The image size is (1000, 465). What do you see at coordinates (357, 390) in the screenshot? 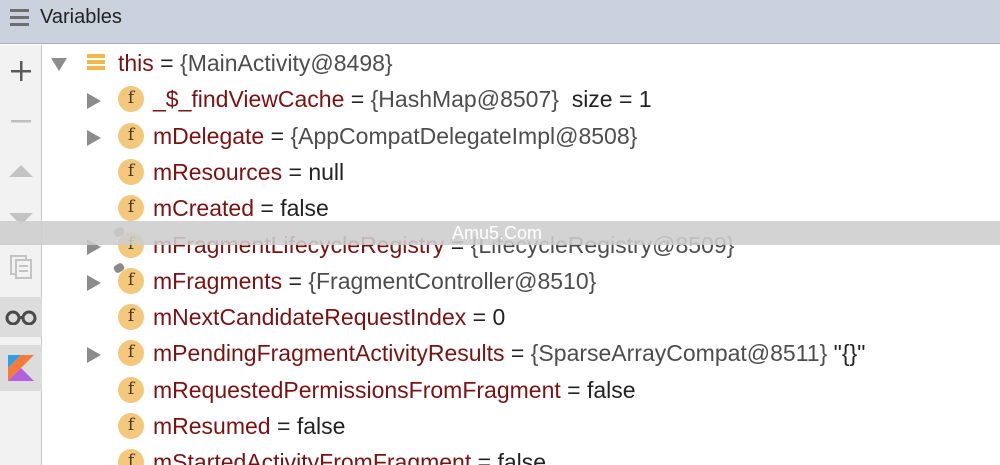
I see `variable-name: mRequestedPermissionsFromFragment` at bounding box center [357, 390].